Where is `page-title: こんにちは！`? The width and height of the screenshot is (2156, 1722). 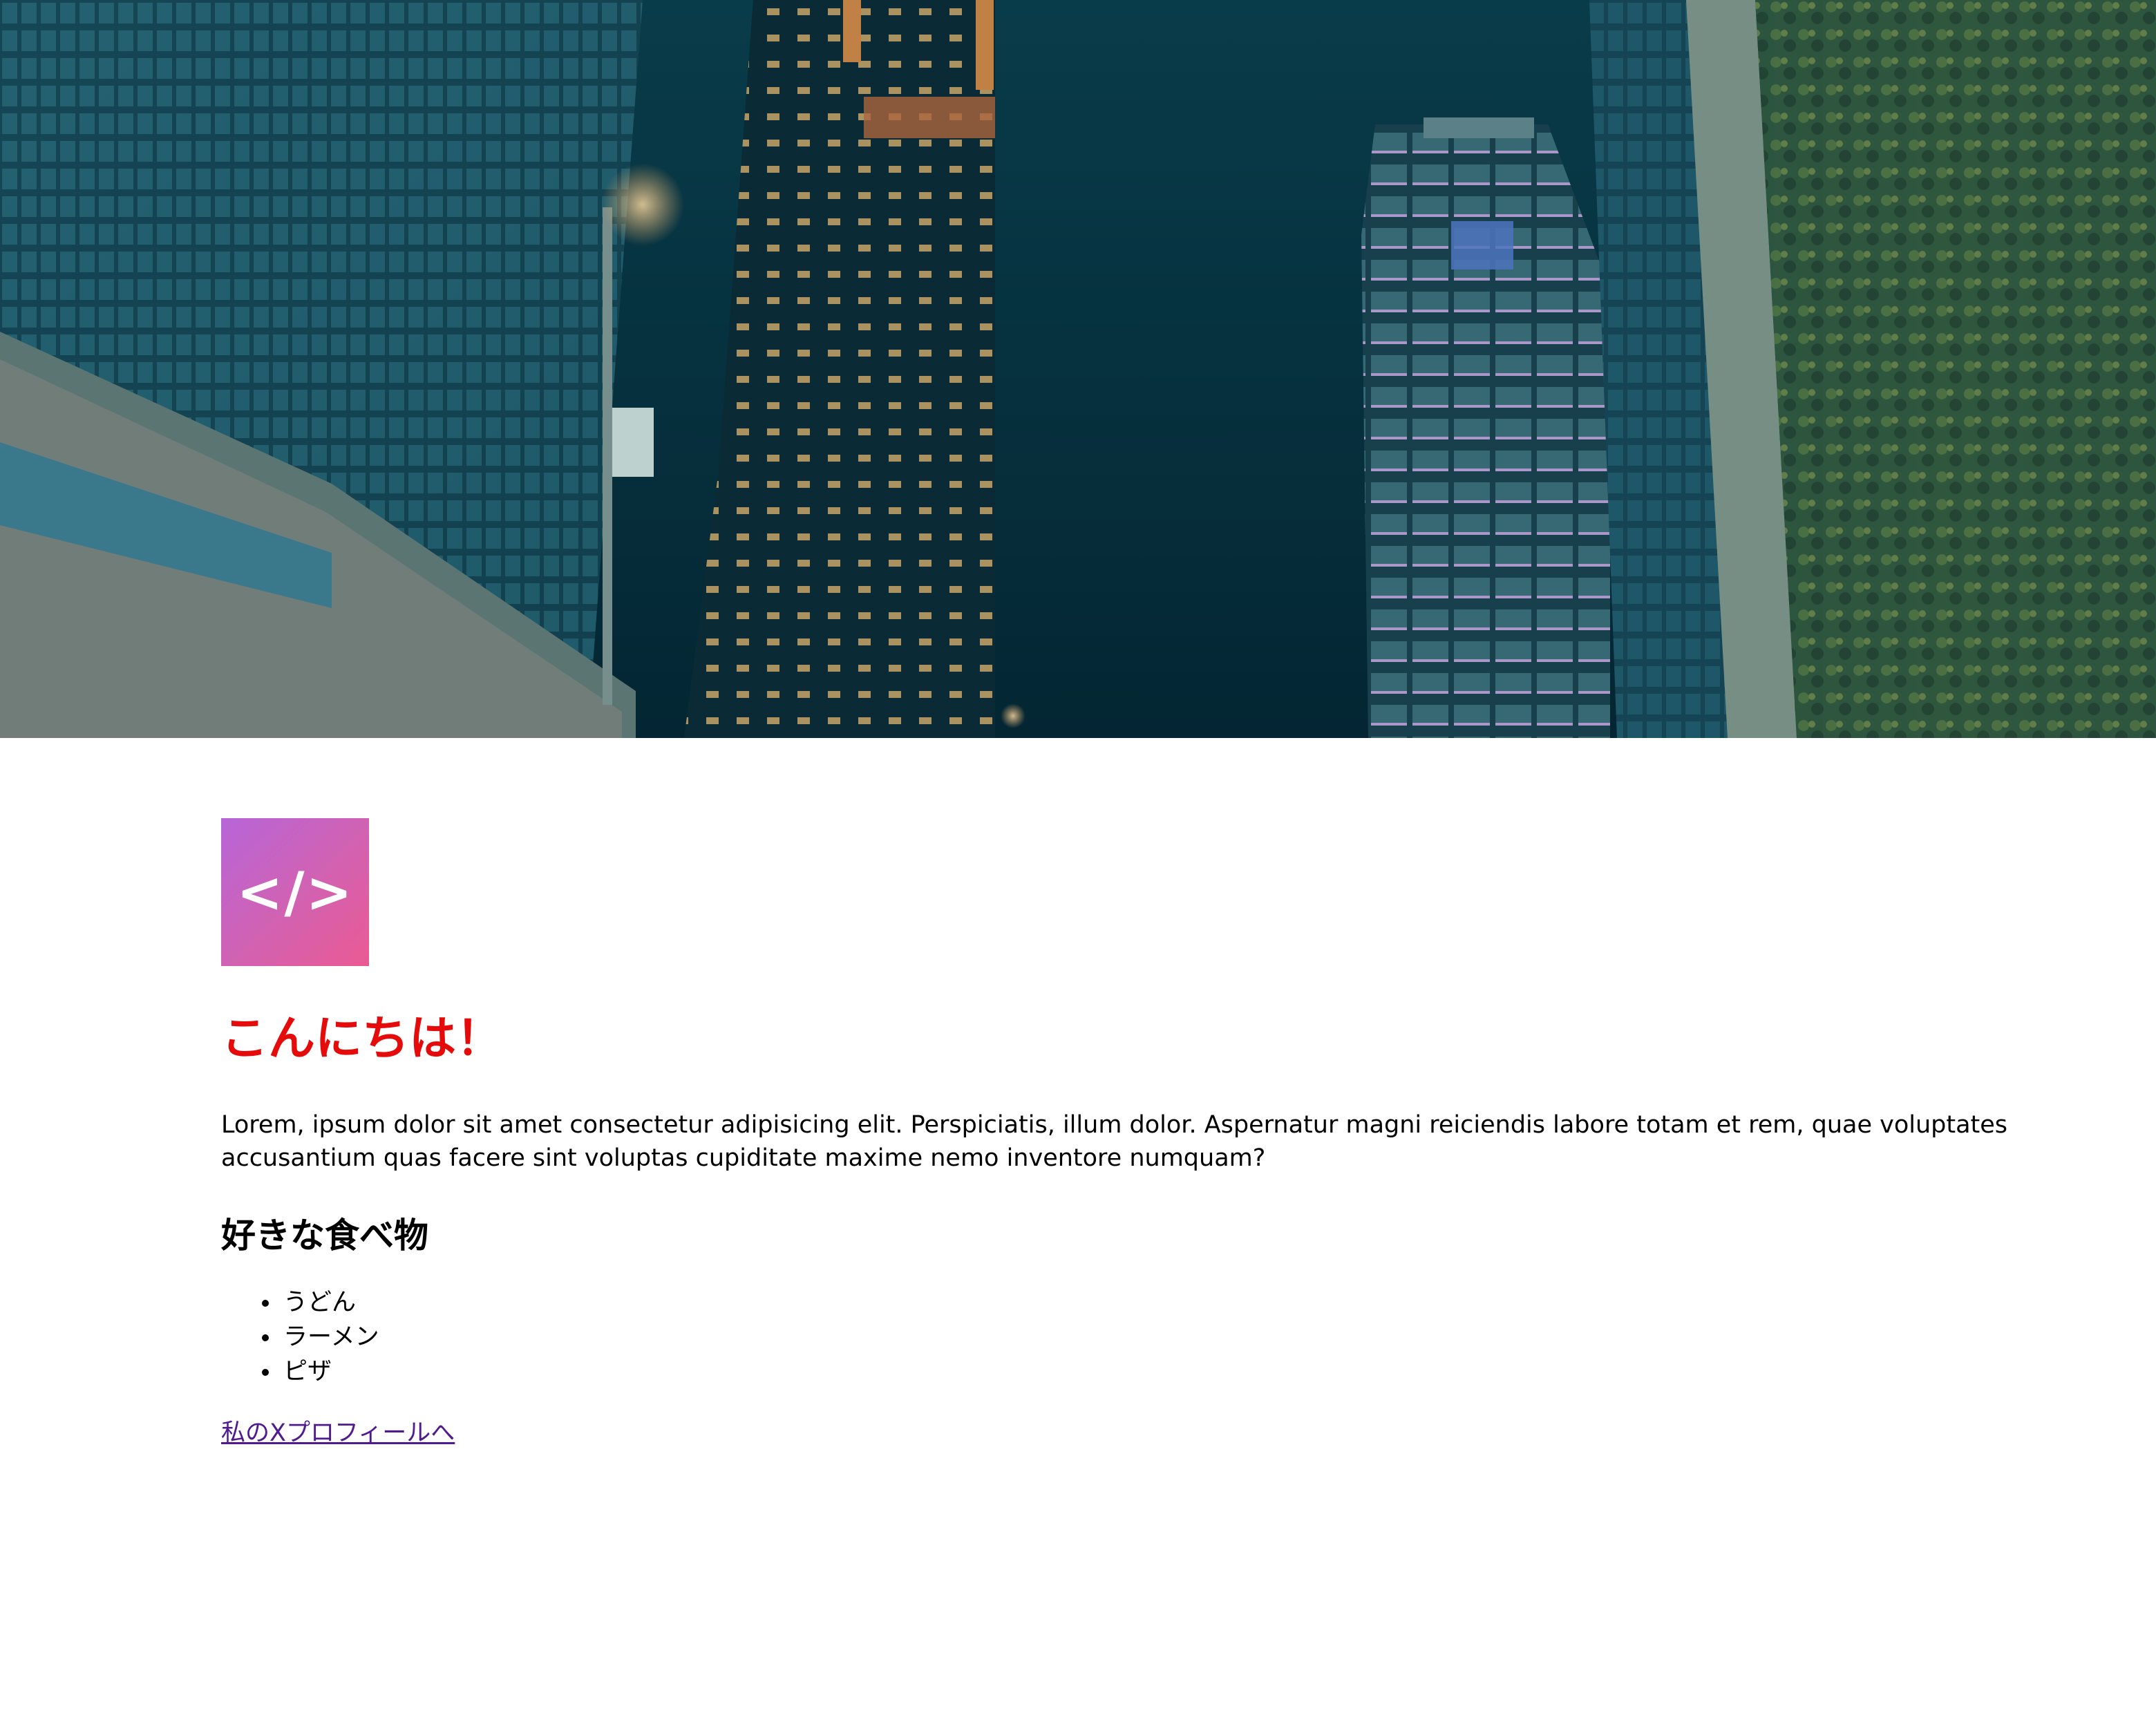 page-title: こんにちは！ is located at coordinates (362, 1039).